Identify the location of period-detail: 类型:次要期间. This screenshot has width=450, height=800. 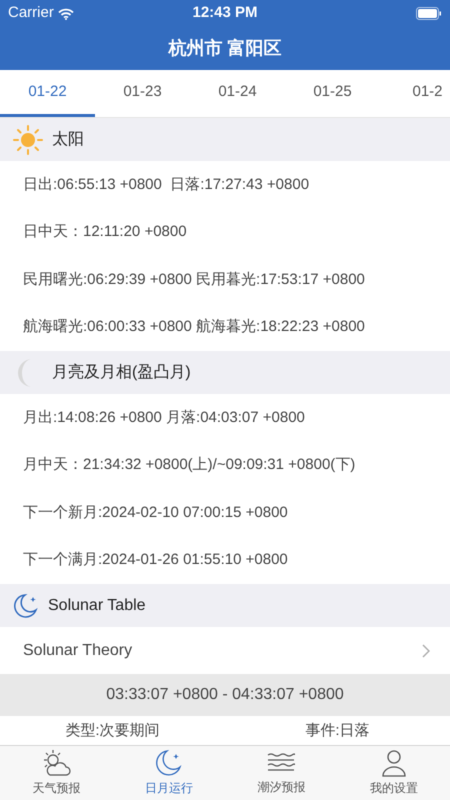
(112, 730).